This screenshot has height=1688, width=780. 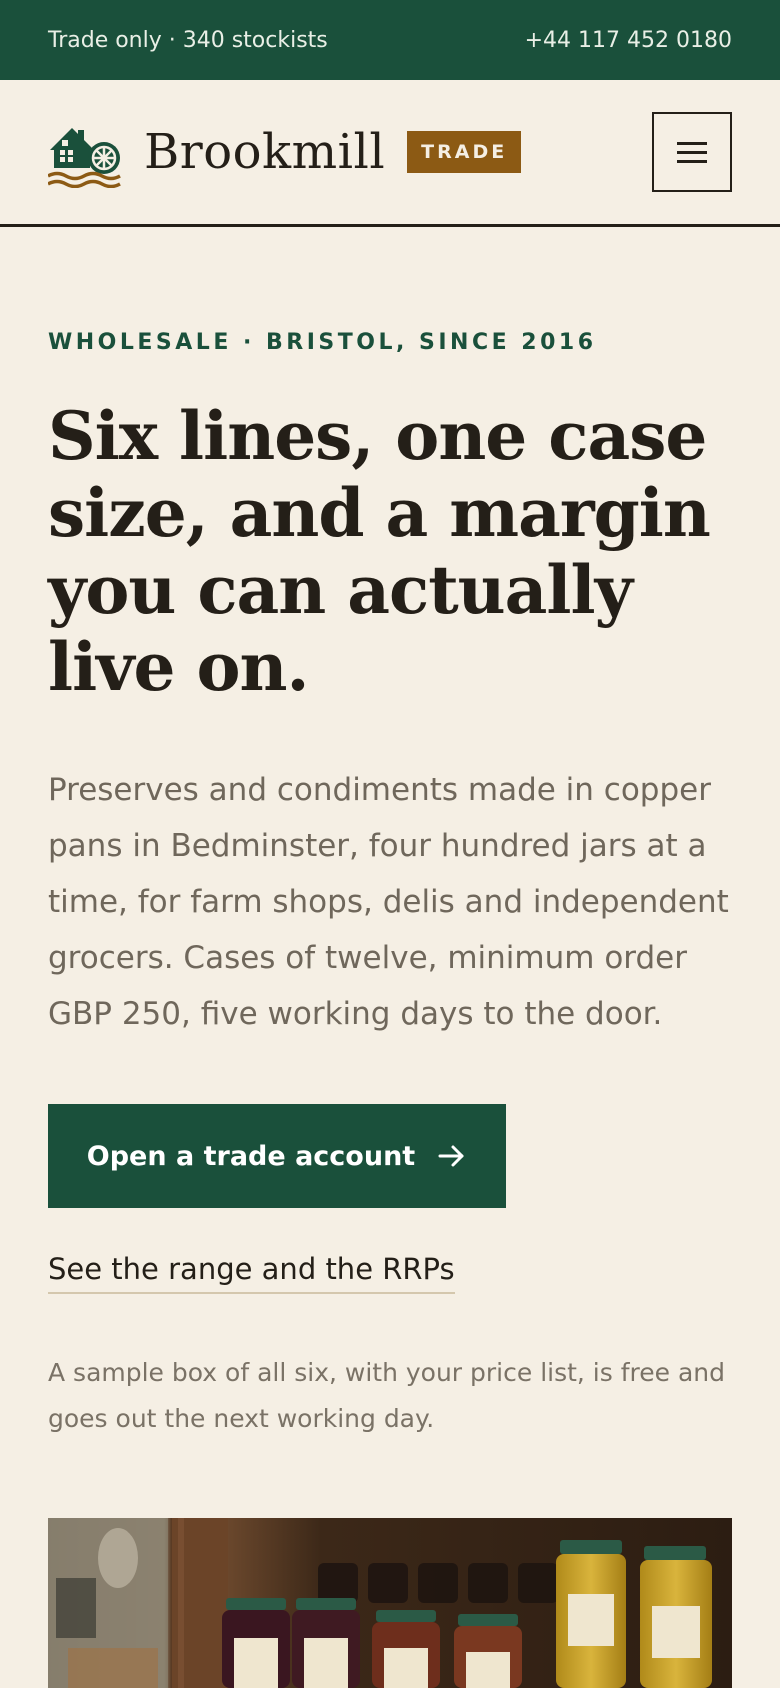 I want to click on hero-image, so click(x=390, y=1603).